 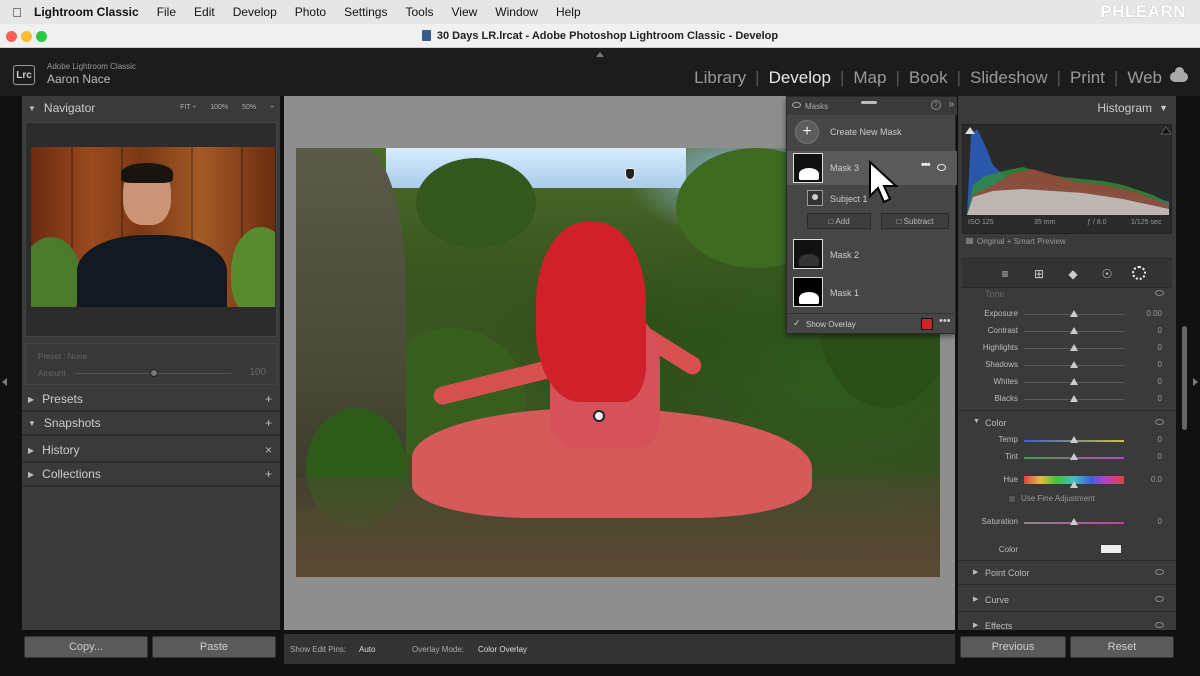 What do you see at coordinates (568, 12) in the screenshot?
I see `menu-help: Help` at bounding box center [568, 12].